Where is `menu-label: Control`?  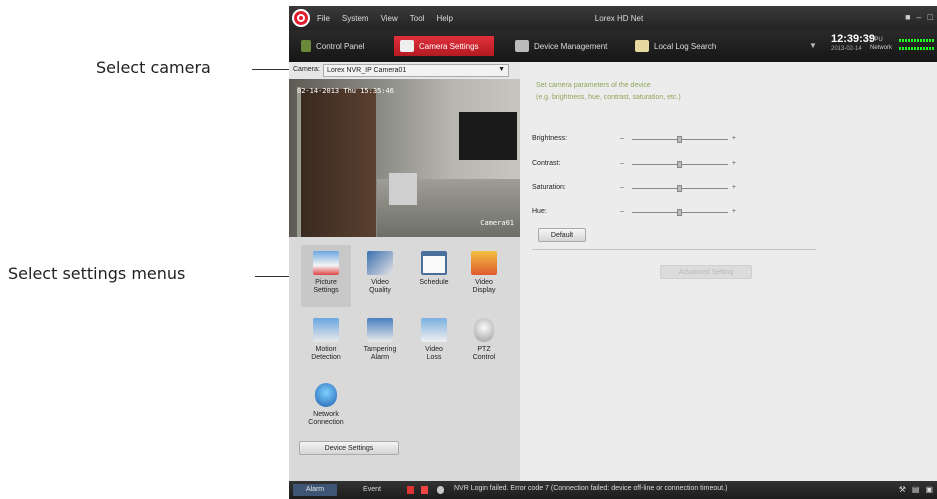
menu-label: Control is located at coordinates (484, 357).